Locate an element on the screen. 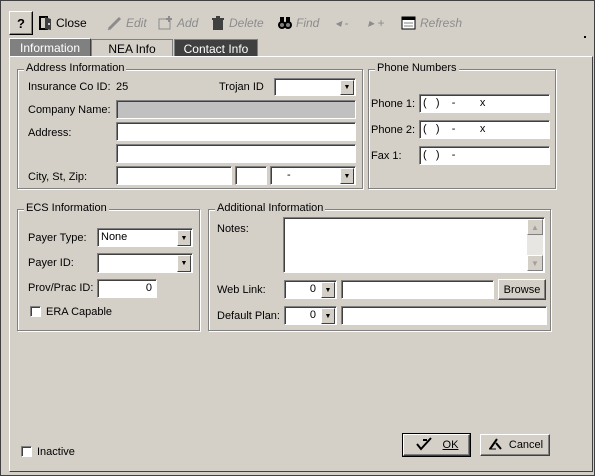 Image resolution: width=595 pixels, height=476 pixels. phone1-field: ( ) - x is located at coordinates (484, 103).